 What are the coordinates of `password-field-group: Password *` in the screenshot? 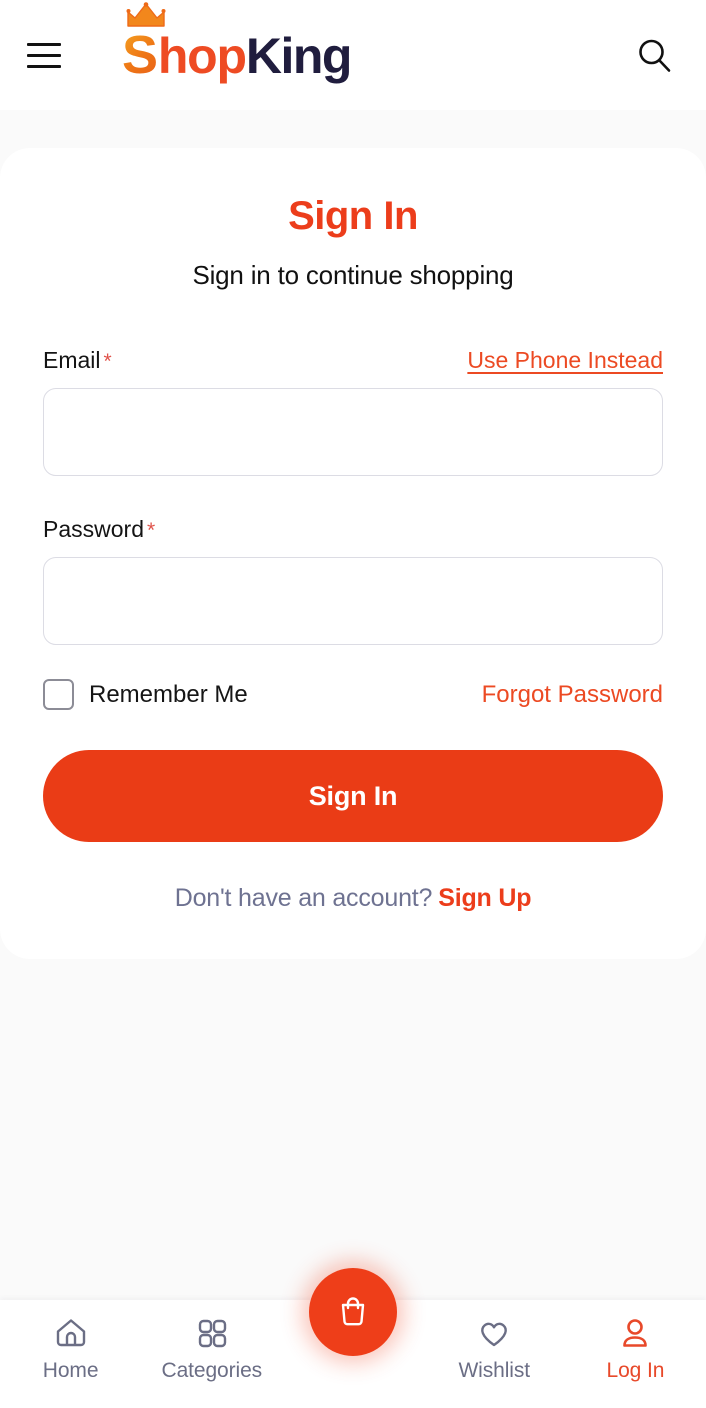 It's located at (353, 580).